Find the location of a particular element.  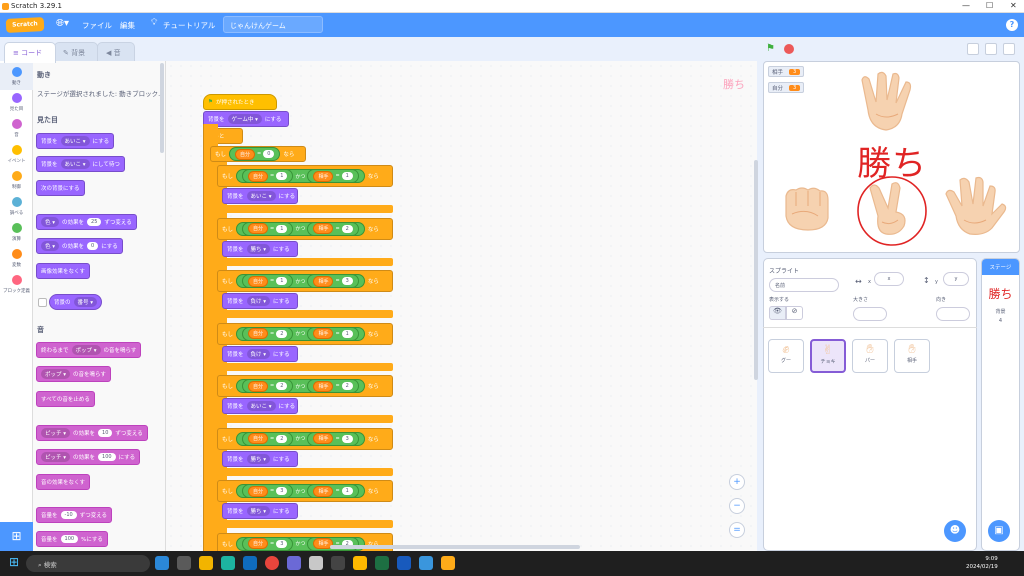

category-variables: 変数 is located at coordinates (16, 258).